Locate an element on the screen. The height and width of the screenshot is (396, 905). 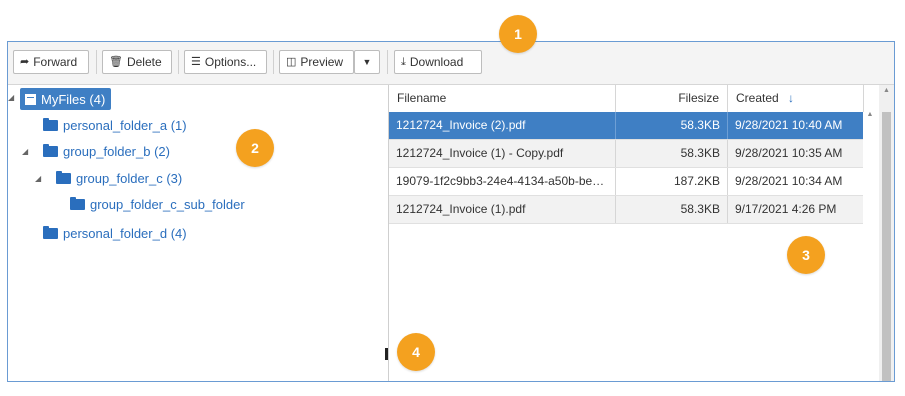
delete-label: Delete is located at coordinates (144, 62).